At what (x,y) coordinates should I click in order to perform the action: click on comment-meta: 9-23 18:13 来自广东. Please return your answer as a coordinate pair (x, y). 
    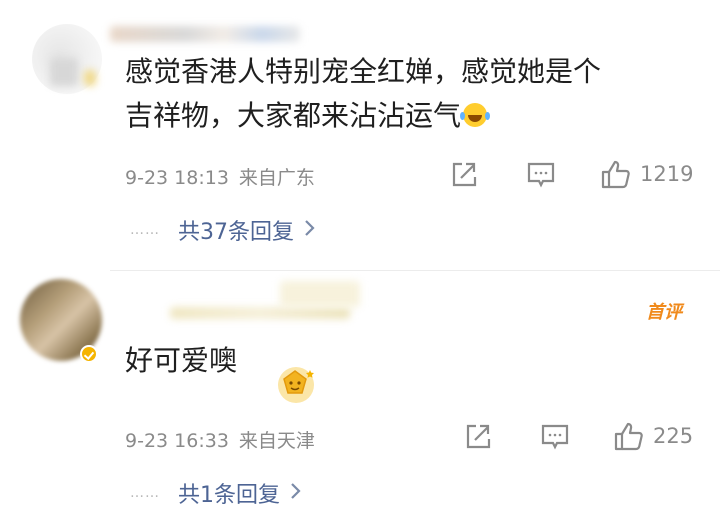
    Looking at the image, I should click on (220, 176).